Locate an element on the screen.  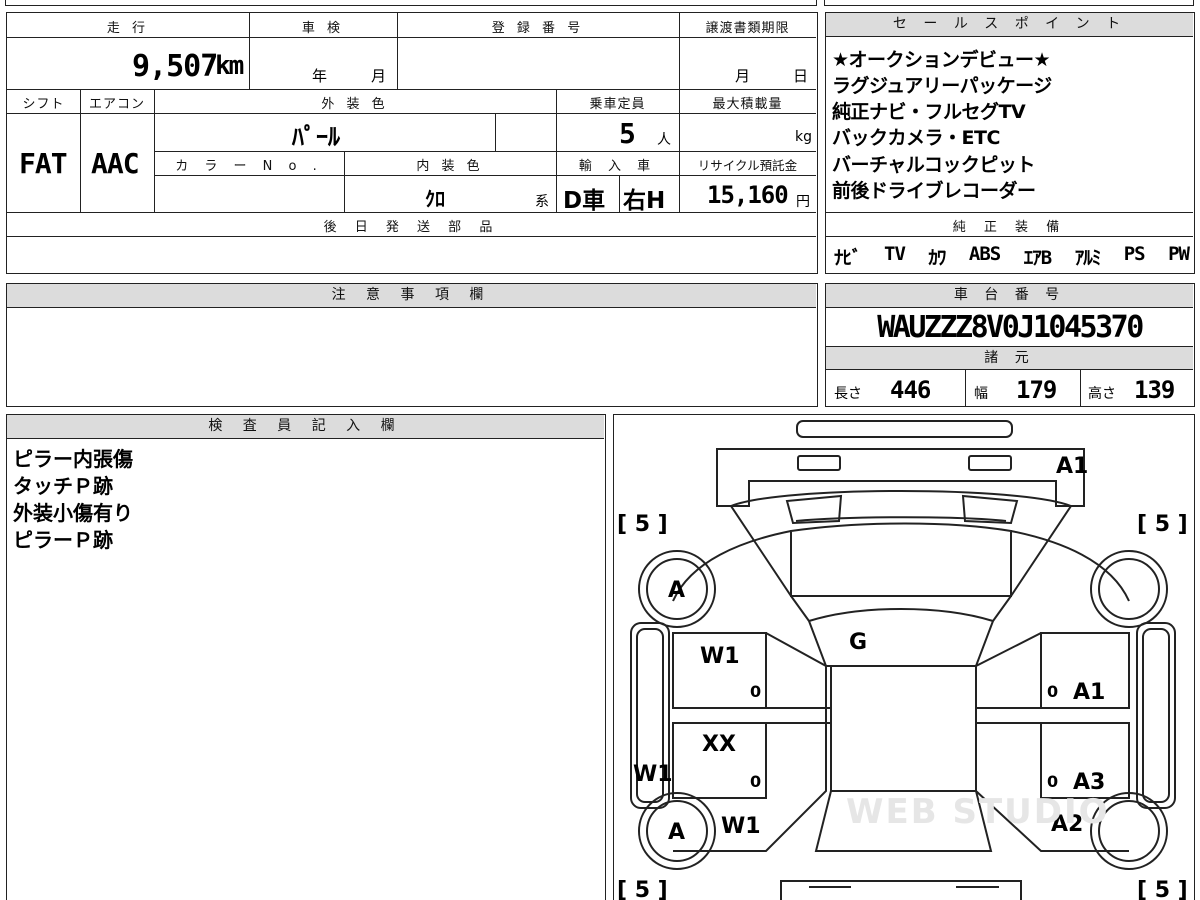
equipment-header: 純 正 装 備 is located at coordinates (1009, 227).